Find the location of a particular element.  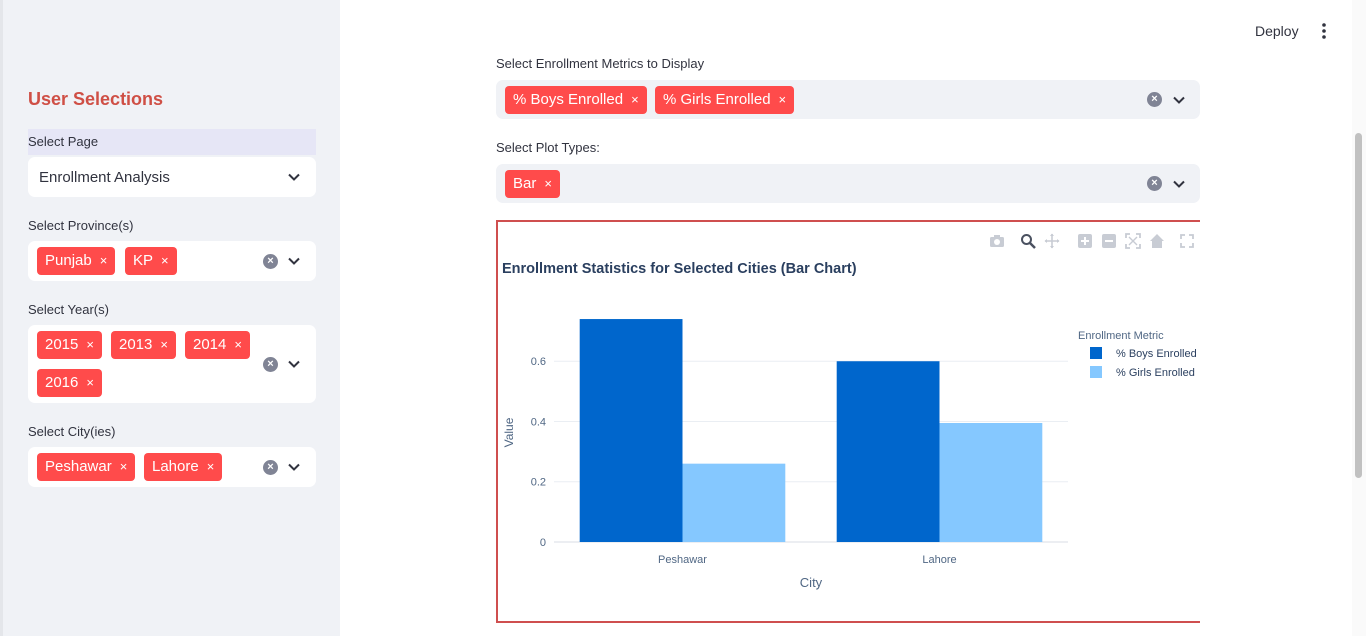

tag-province: Punjab × is located at coordinates (76, 261).